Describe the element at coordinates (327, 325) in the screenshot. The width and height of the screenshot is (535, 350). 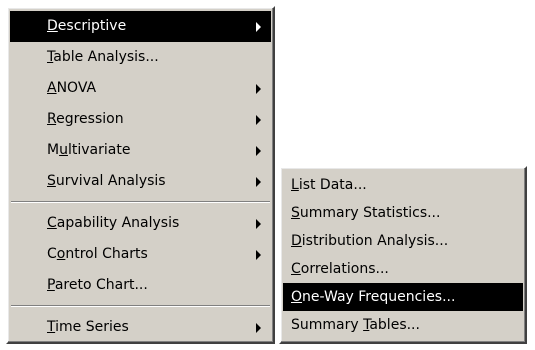
I see `menu-item-label: Summary` at that location.